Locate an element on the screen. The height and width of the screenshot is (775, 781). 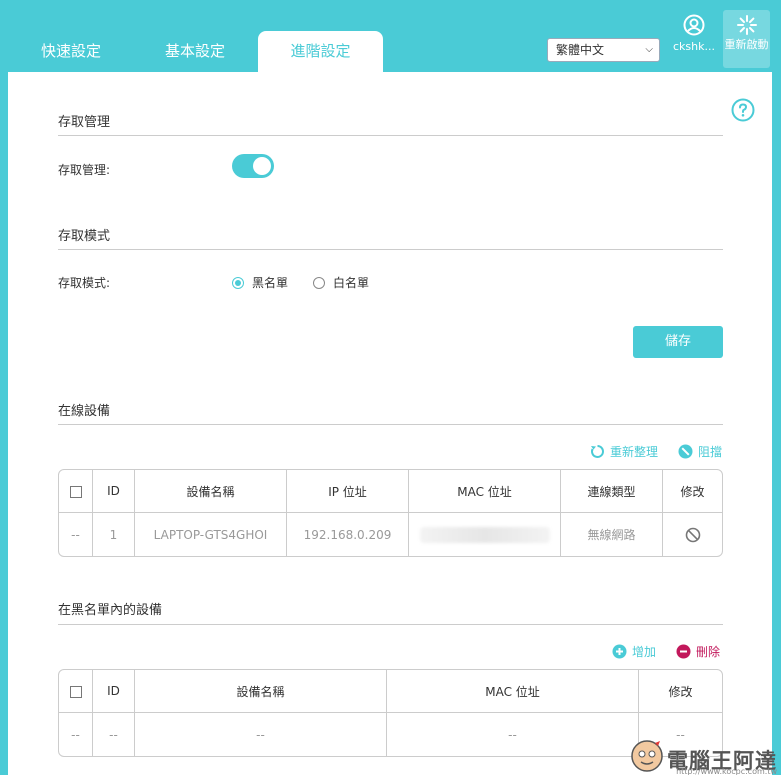
online-devices-title: 在線設備 is located at coordinates (84, 411).